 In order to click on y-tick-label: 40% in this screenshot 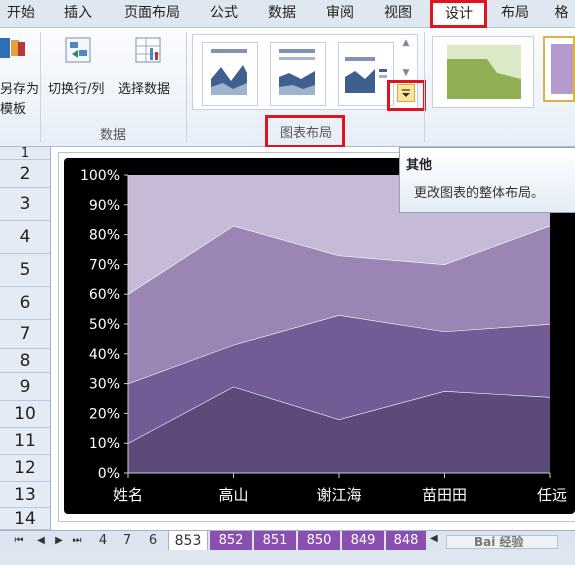, I will do `click(104, 355)`.